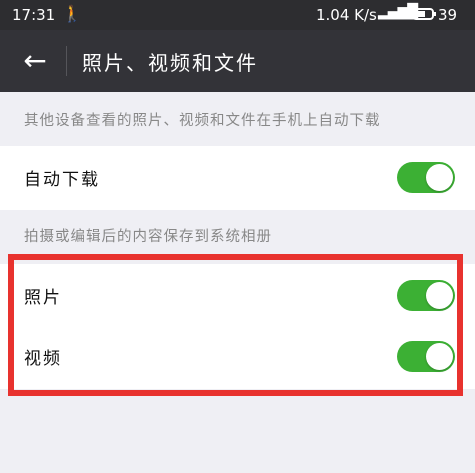 This screenshot has height=473, width=475. Describe the element at coordinates (237, 357) in the screenshot. I see `save-video-row: 视频` at that location.